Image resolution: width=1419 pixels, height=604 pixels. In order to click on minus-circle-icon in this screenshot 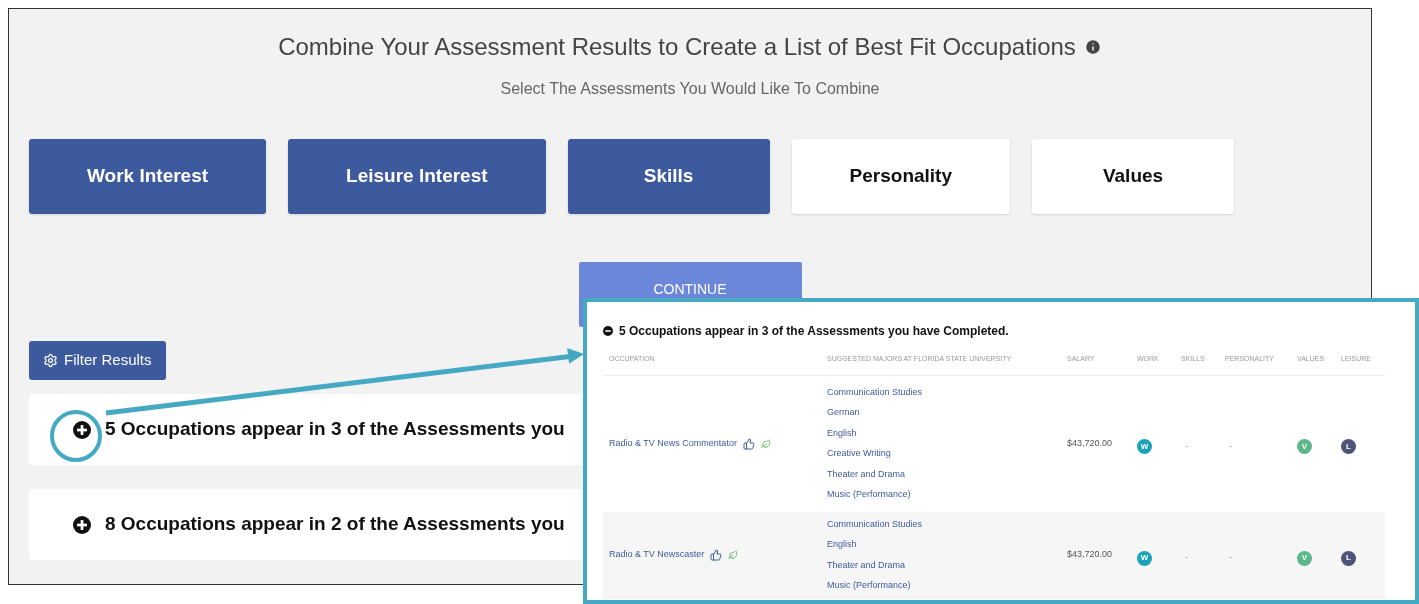, I will do `click(608, 331)`.